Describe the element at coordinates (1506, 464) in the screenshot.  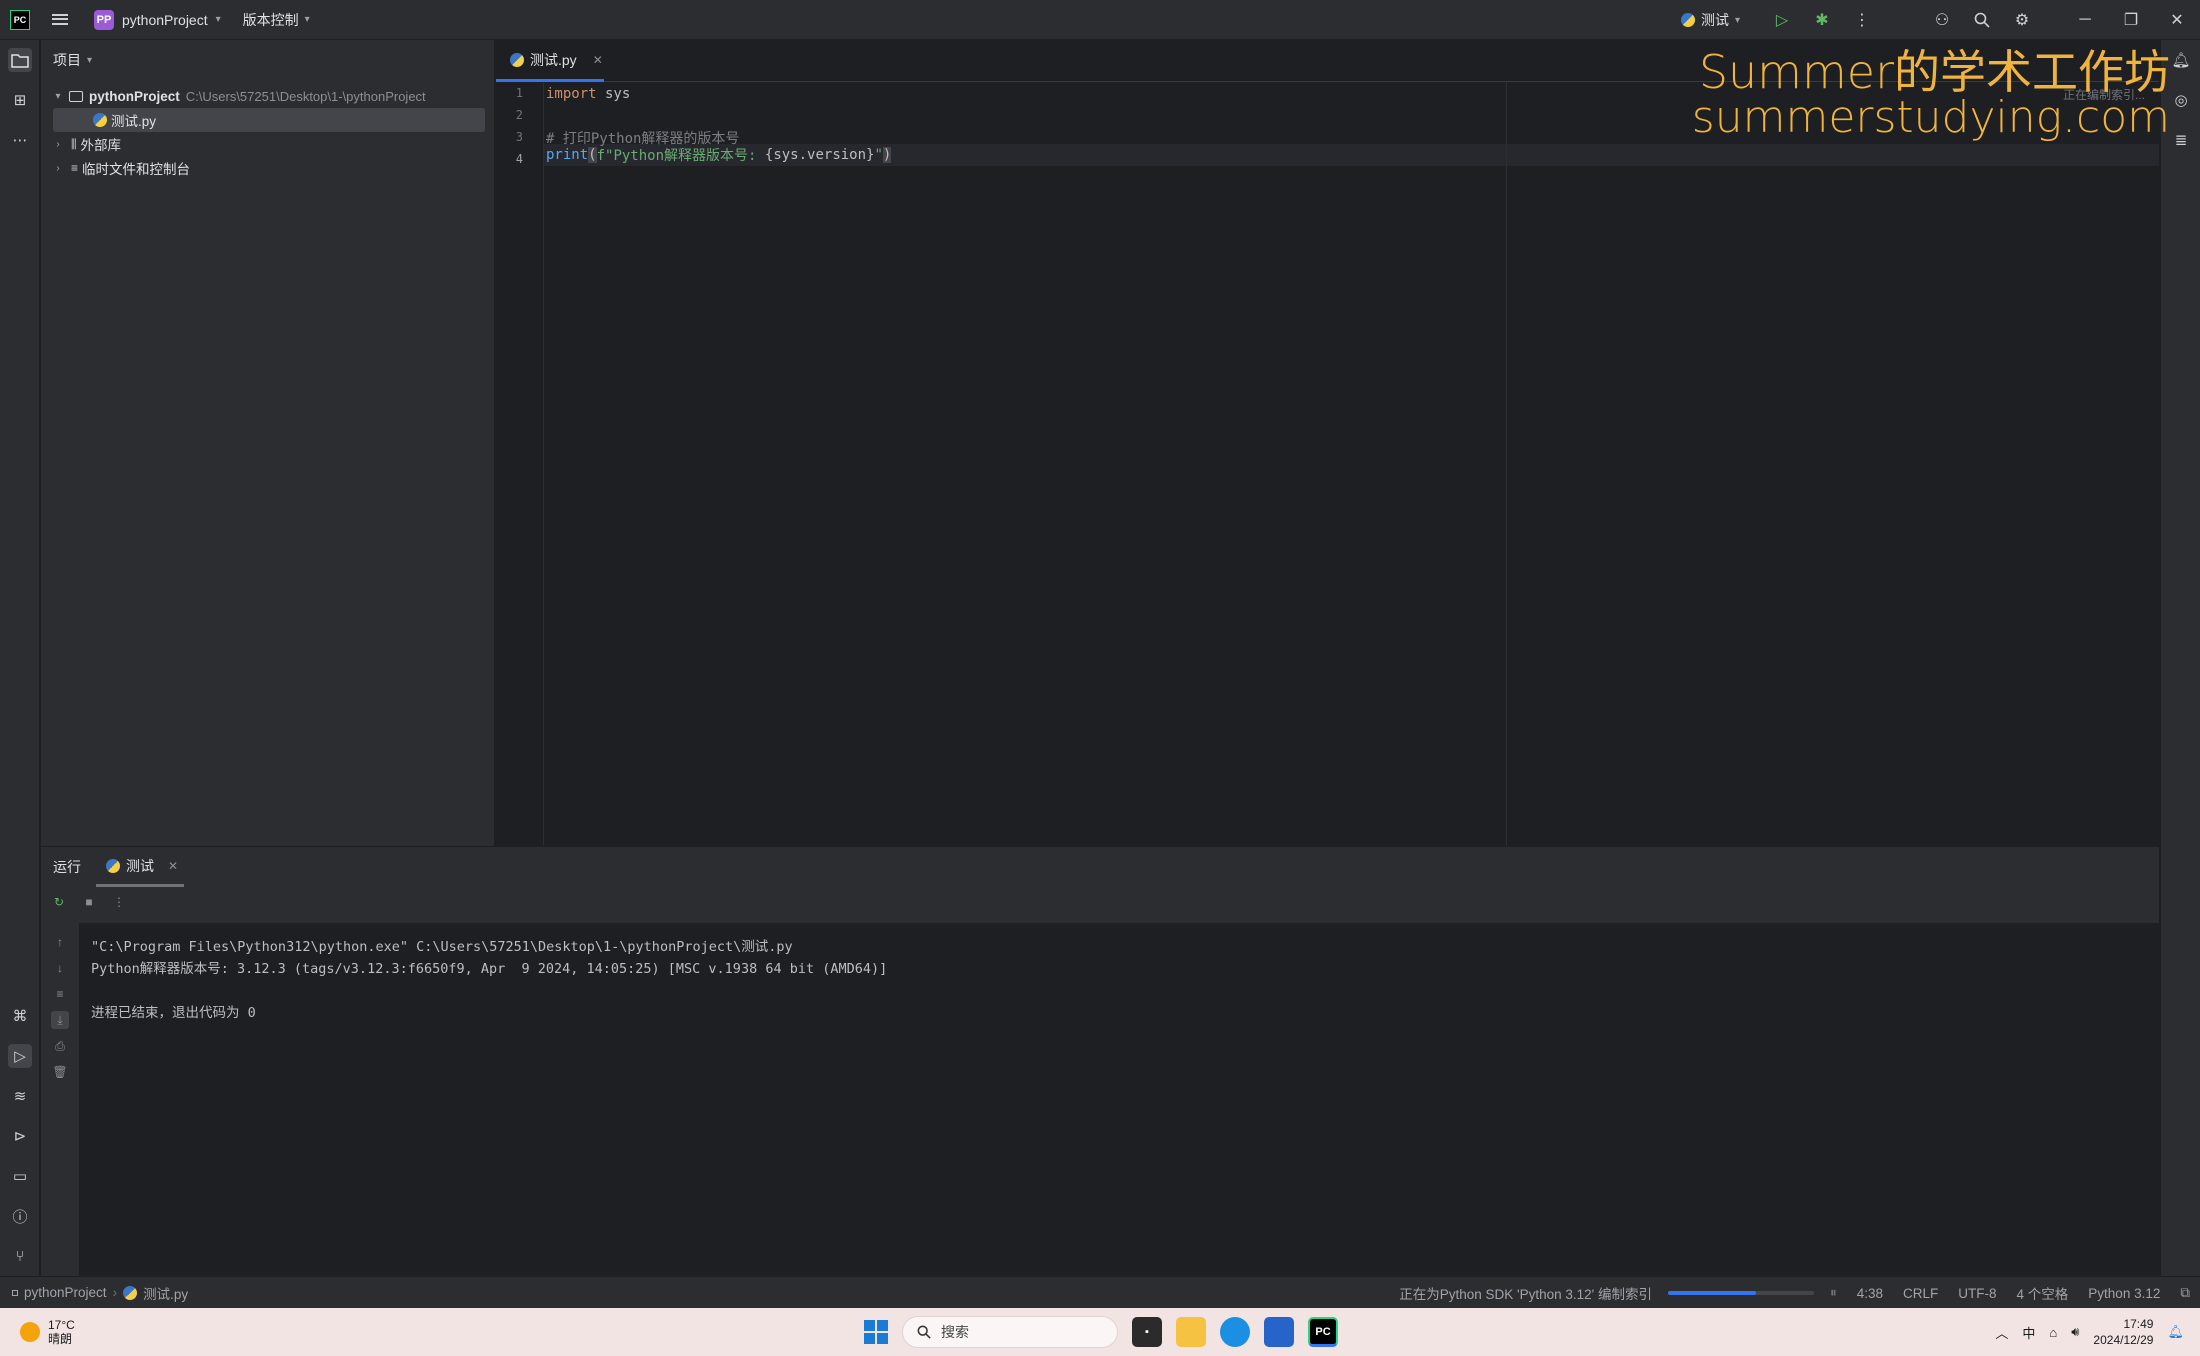
I see `right-margin-guide` at that location.